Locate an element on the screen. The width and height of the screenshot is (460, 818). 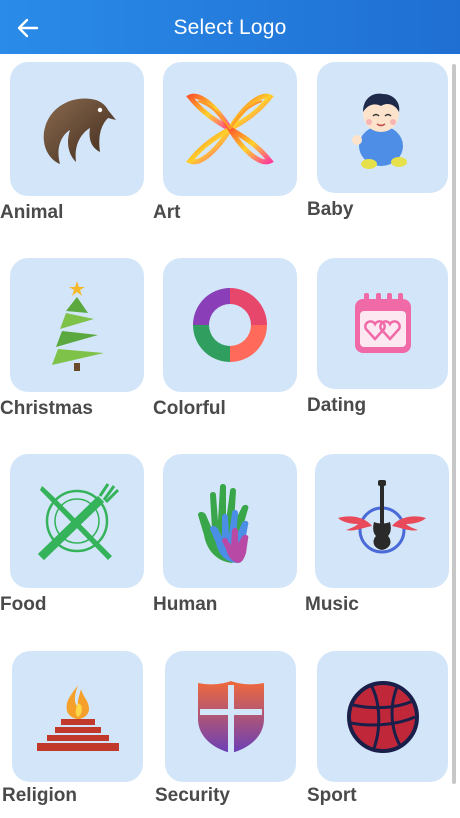
category-label: Baby is located at coordinates (330, 209).